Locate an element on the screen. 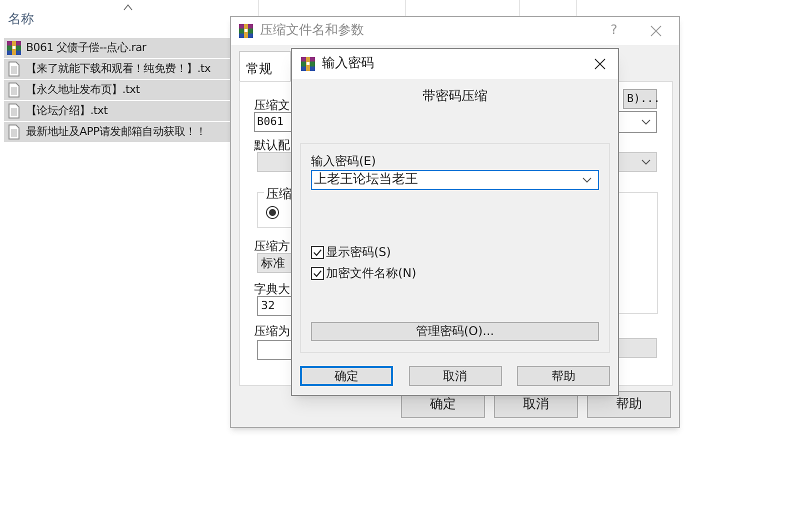 The height and width of the screenshot is (509, 800). dialog-heading: 带密码压缩 is located at coordinates (455, 97).